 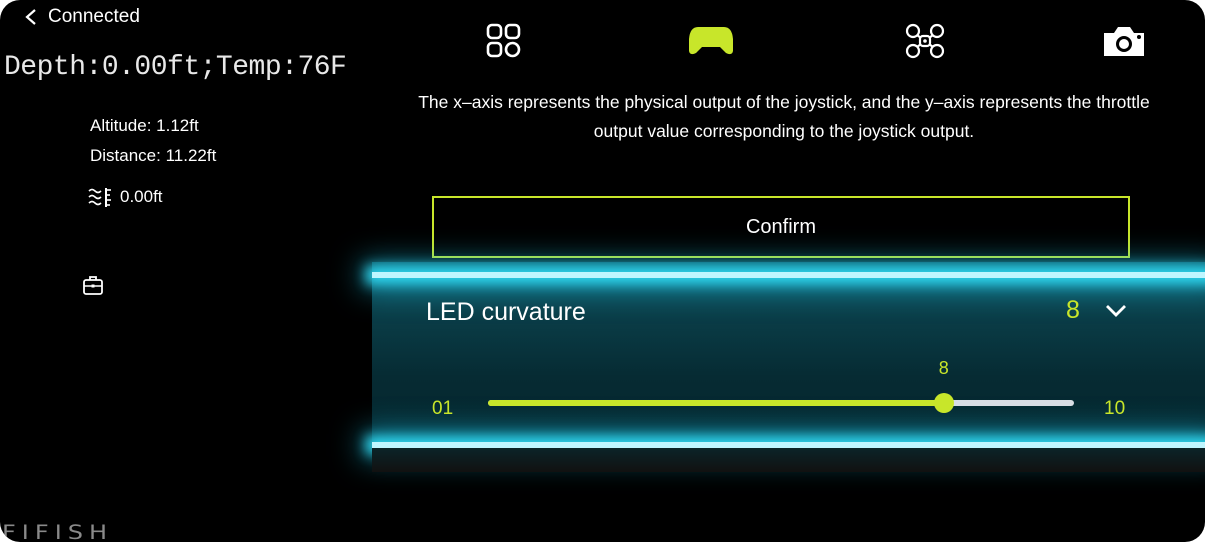 I want to click on altitude-readout: Altitude: 1.12ft, so click(x=144, y=125).